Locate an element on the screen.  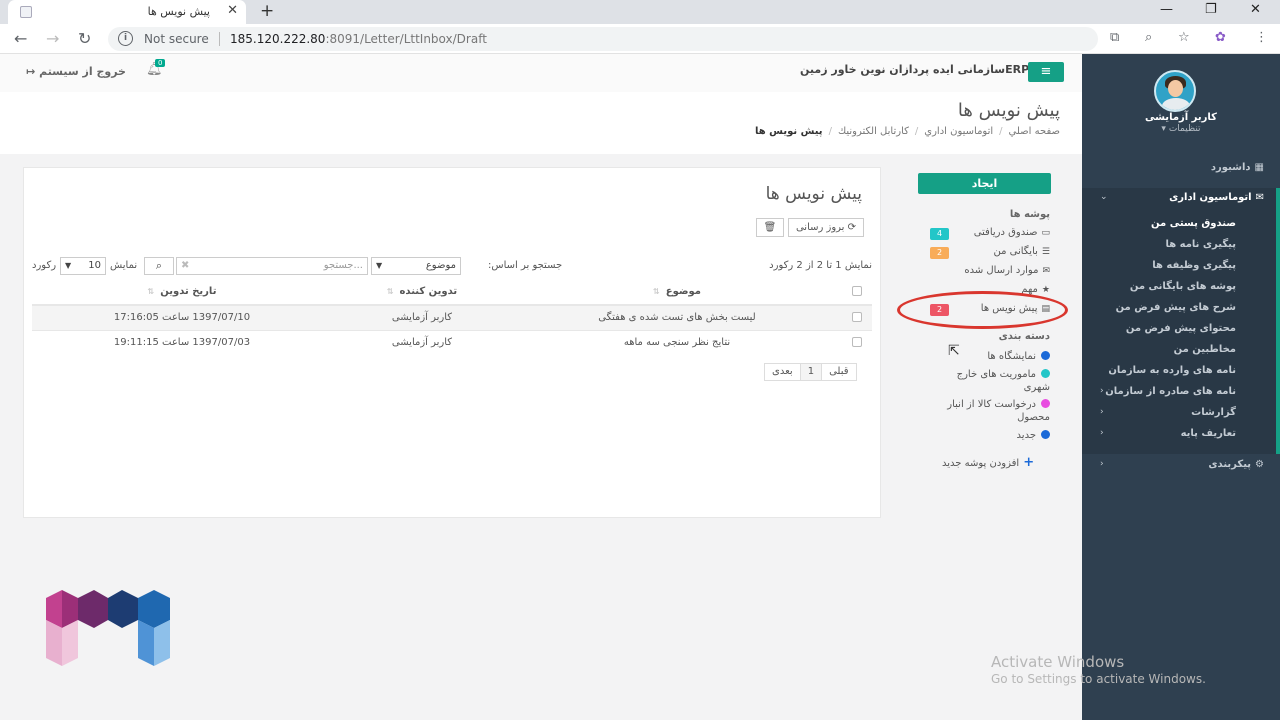
category-item: ماموریت های خارج شهری is located at coordinates (992, 381).